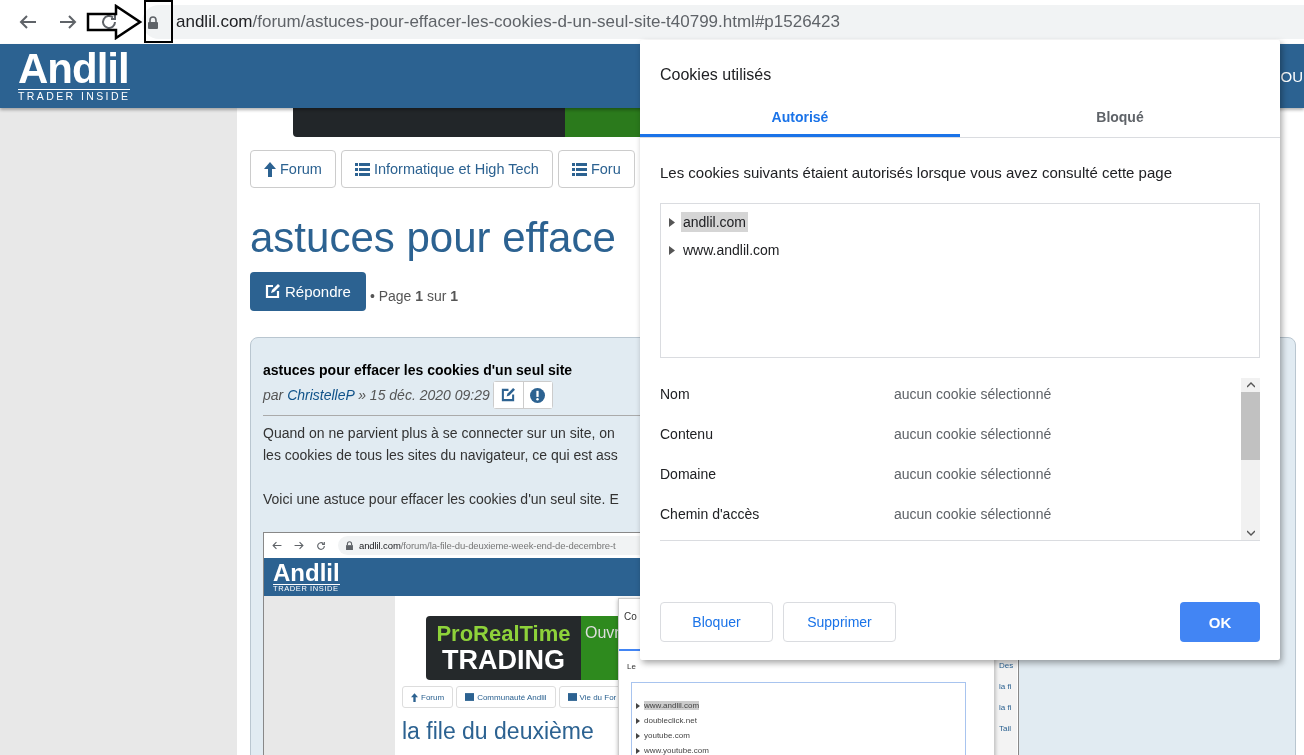 Image resolution: width=1304 pixels, height=755 pixels. I want to click on topic-title: astuces pour efface, so click(433, 238).